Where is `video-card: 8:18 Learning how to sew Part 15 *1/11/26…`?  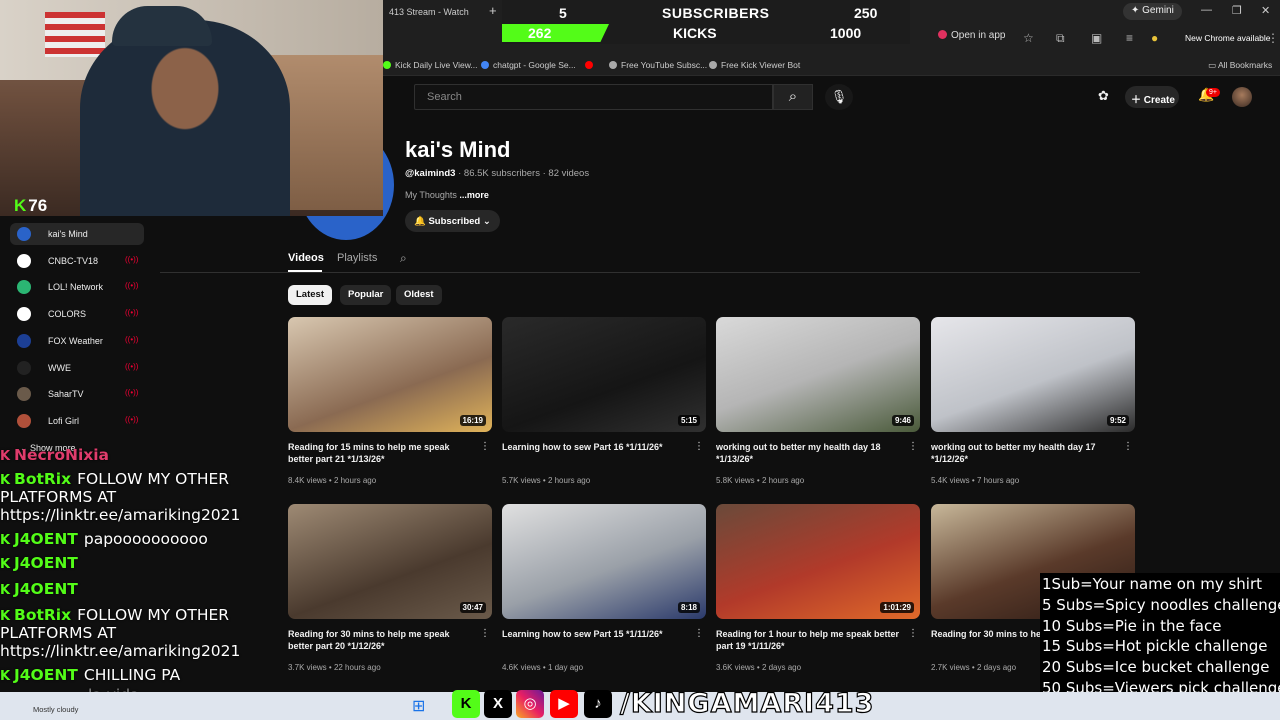 video-card: 8:18 Learning how to sew Part 15 *1/11/26… is located at coordinates (604, 592).